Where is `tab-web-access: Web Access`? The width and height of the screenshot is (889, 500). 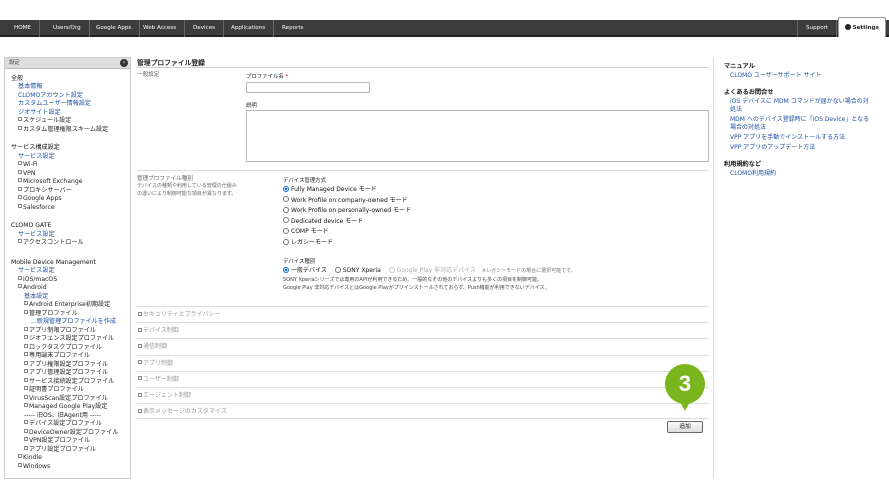
tab-web-access: Web Access is located at coordinates (160, 28).